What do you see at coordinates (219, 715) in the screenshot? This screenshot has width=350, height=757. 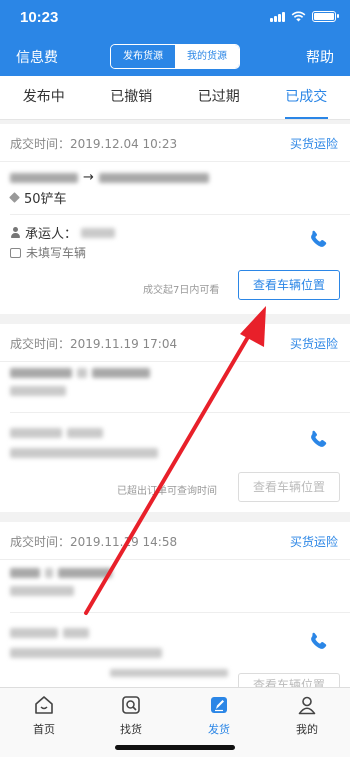 I see `tabbar-ship: 发货` at bounding box center [219, 715].